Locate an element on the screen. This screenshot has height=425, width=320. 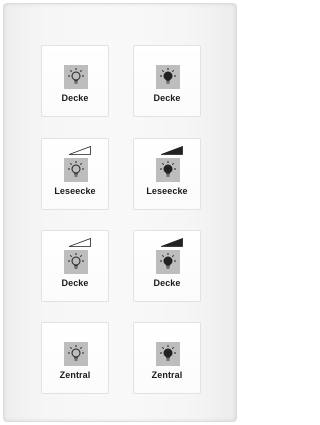
button-decke-off: Decke is located at coordinates (75, 81).